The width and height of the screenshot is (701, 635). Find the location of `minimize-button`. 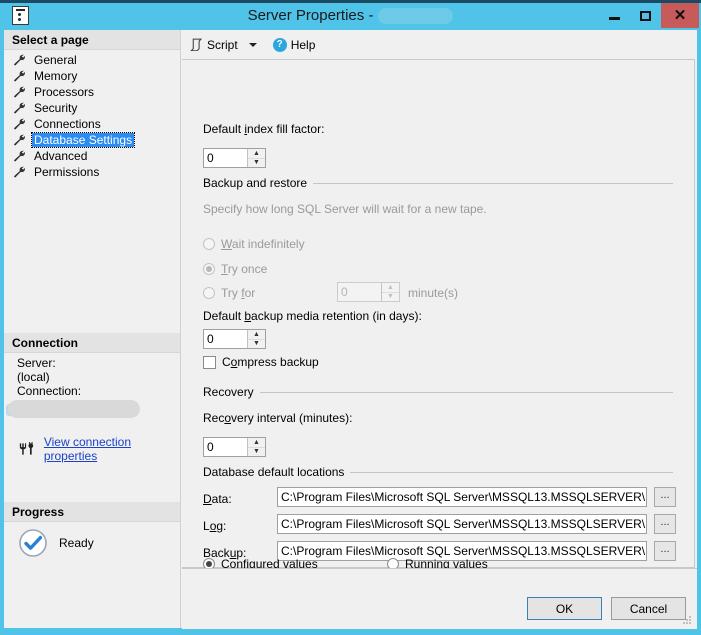

minimize-button is located at coordinates (614, 15).